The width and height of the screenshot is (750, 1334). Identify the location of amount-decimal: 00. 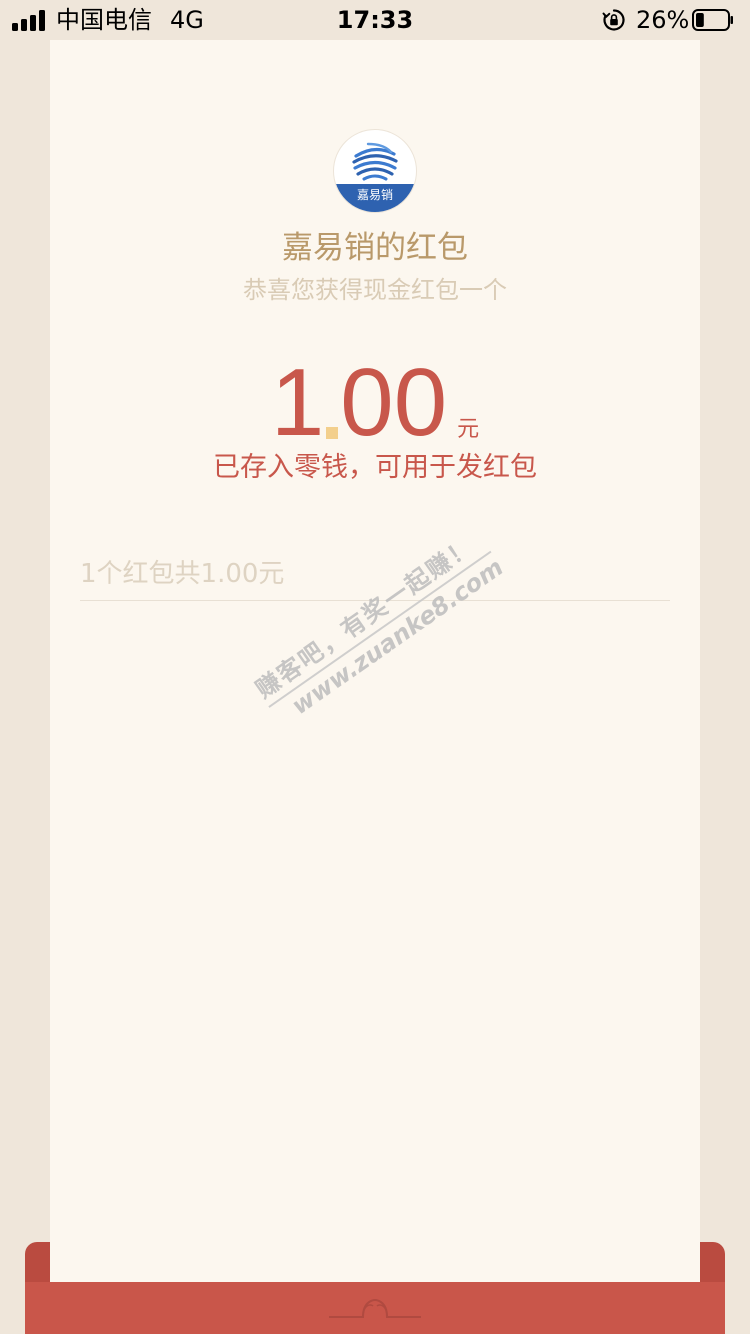
(394, 402).